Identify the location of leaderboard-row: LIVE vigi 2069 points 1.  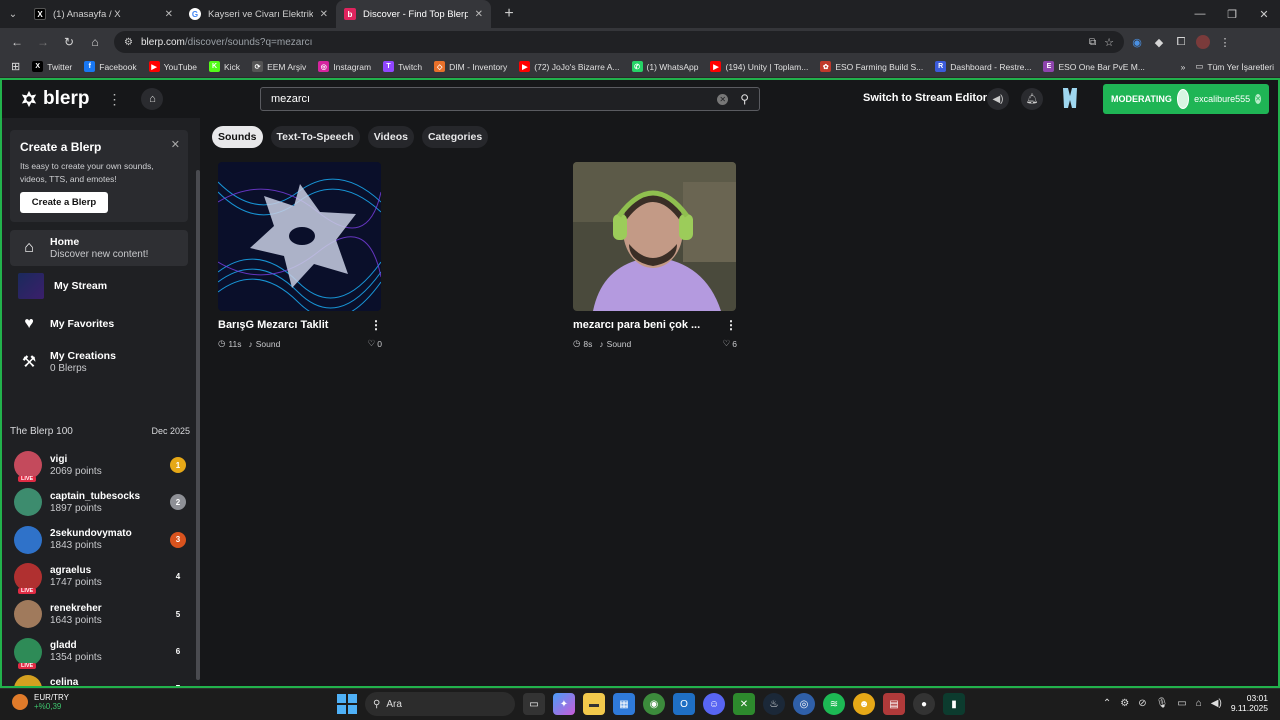
(100, 465).